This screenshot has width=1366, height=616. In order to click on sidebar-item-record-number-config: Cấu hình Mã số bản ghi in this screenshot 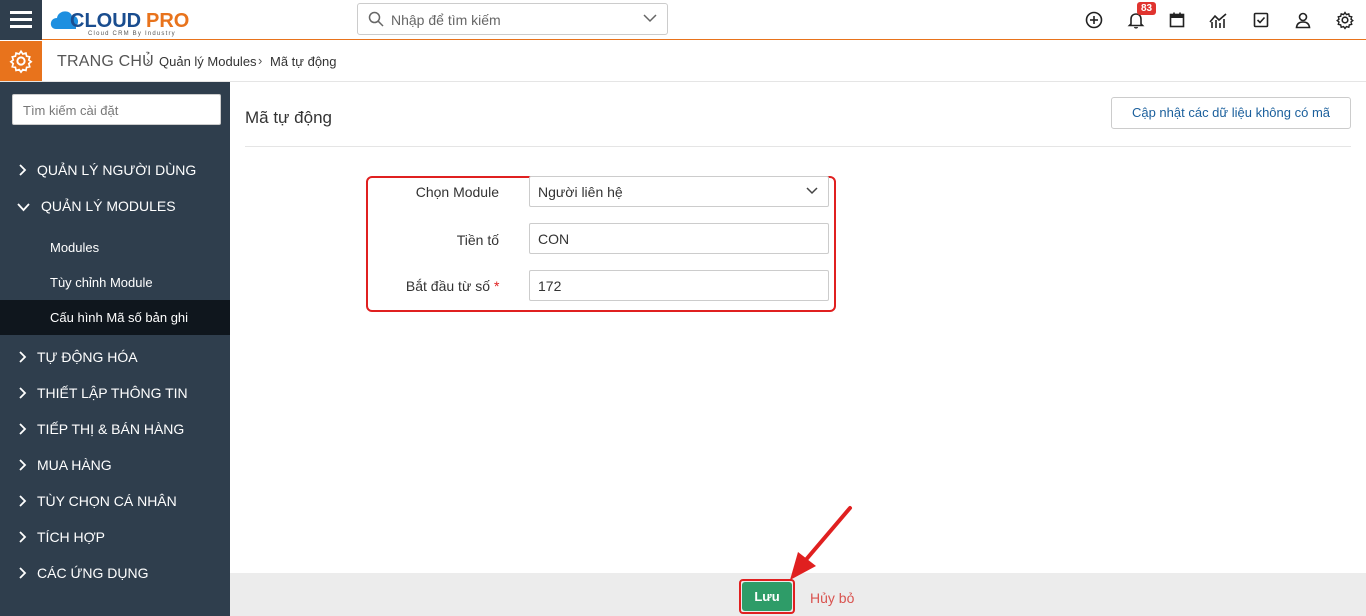, I will do `click(115, 317)`.